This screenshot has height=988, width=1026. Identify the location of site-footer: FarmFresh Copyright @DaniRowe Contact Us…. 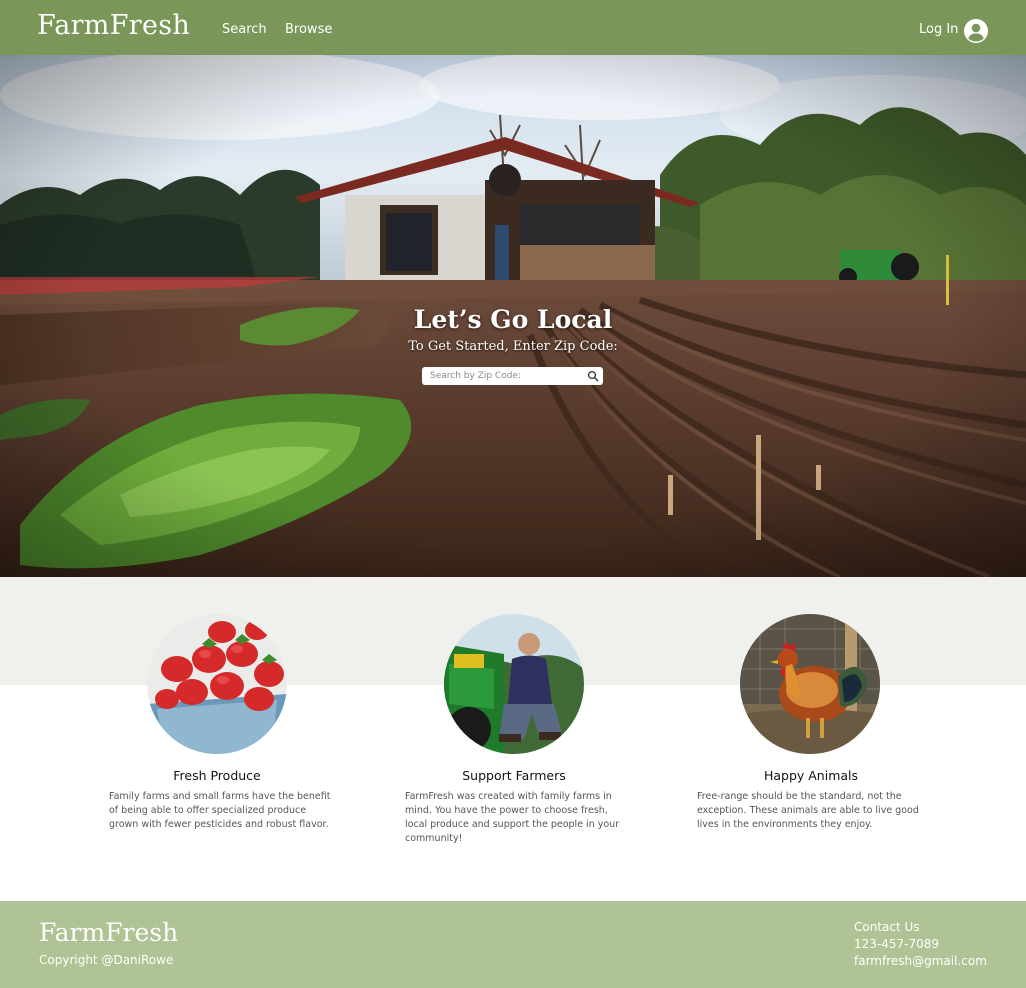
(513, 944).